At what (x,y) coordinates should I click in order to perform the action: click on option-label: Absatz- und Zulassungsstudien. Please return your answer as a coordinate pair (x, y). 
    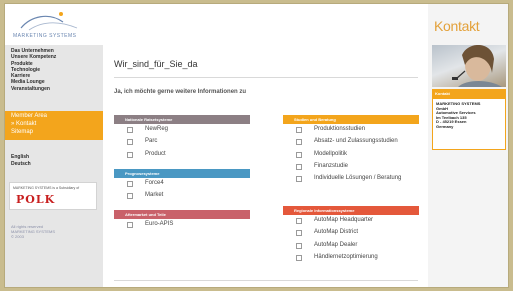
    Looking at the image, I should click on (356, 141).